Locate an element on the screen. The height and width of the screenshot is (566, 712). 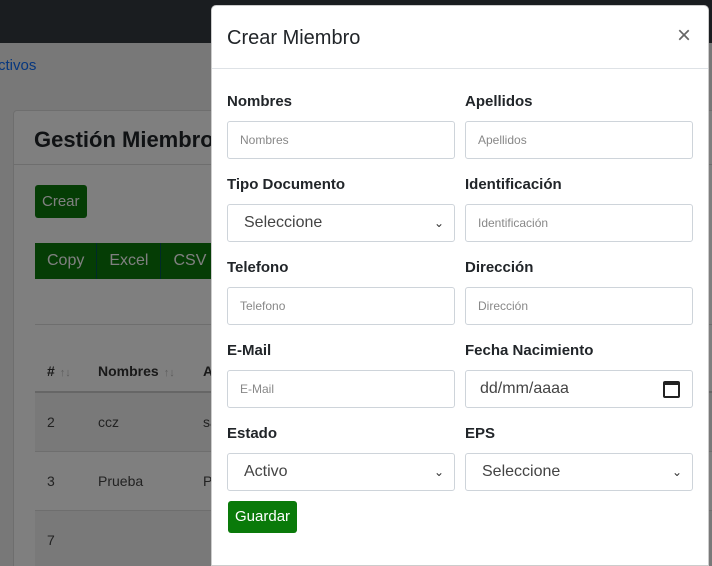
identificacion-field: Identificación Identificación is located at coordinates (579, 209).